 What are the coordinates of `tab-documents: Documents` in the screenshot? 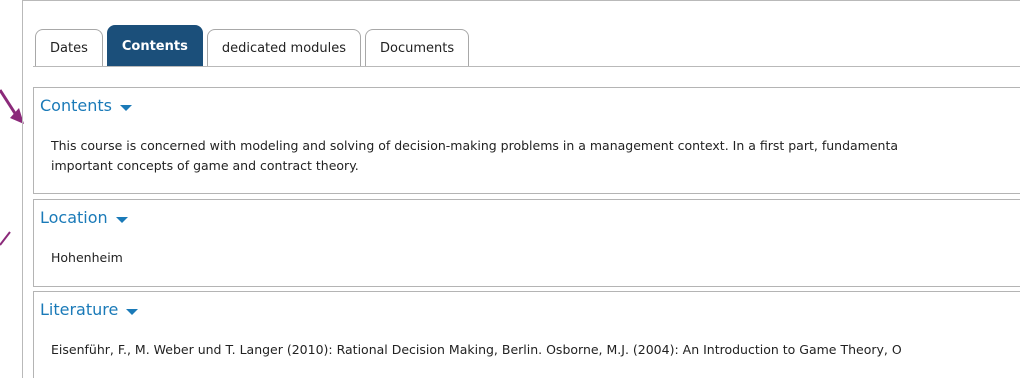 It's located at (417, 48).